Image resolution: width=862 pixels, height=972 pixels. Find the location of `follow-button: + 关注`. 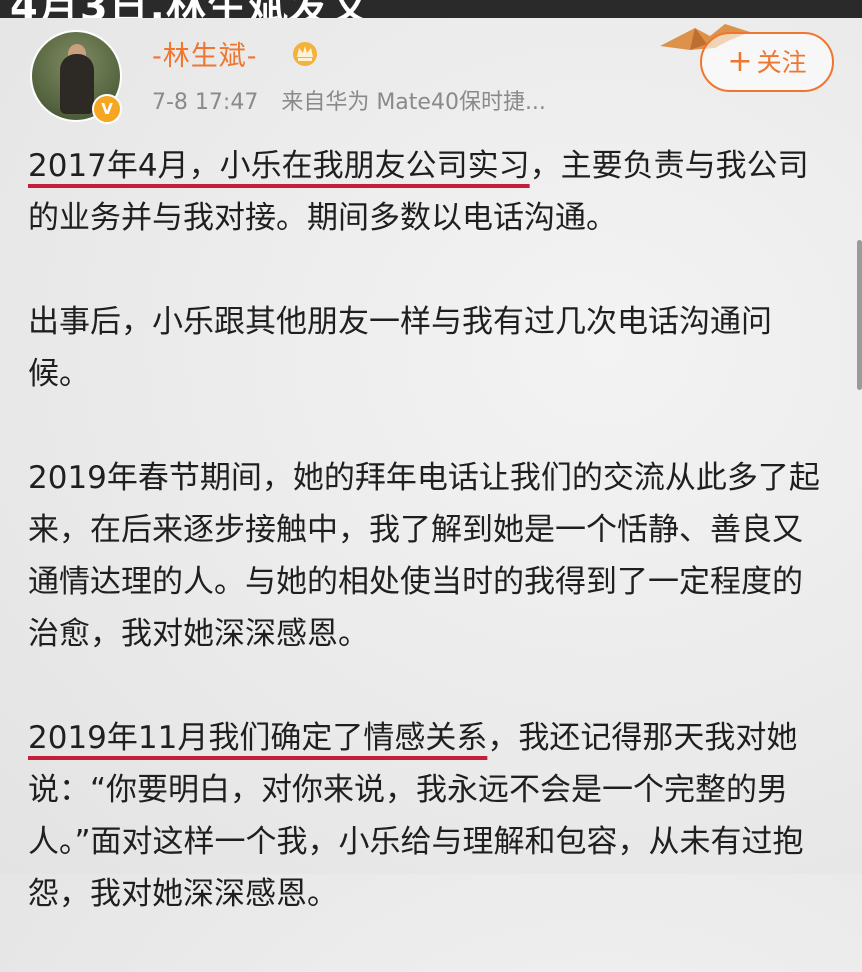

follow-button: + 关注 is located at coordinates (767, 62).